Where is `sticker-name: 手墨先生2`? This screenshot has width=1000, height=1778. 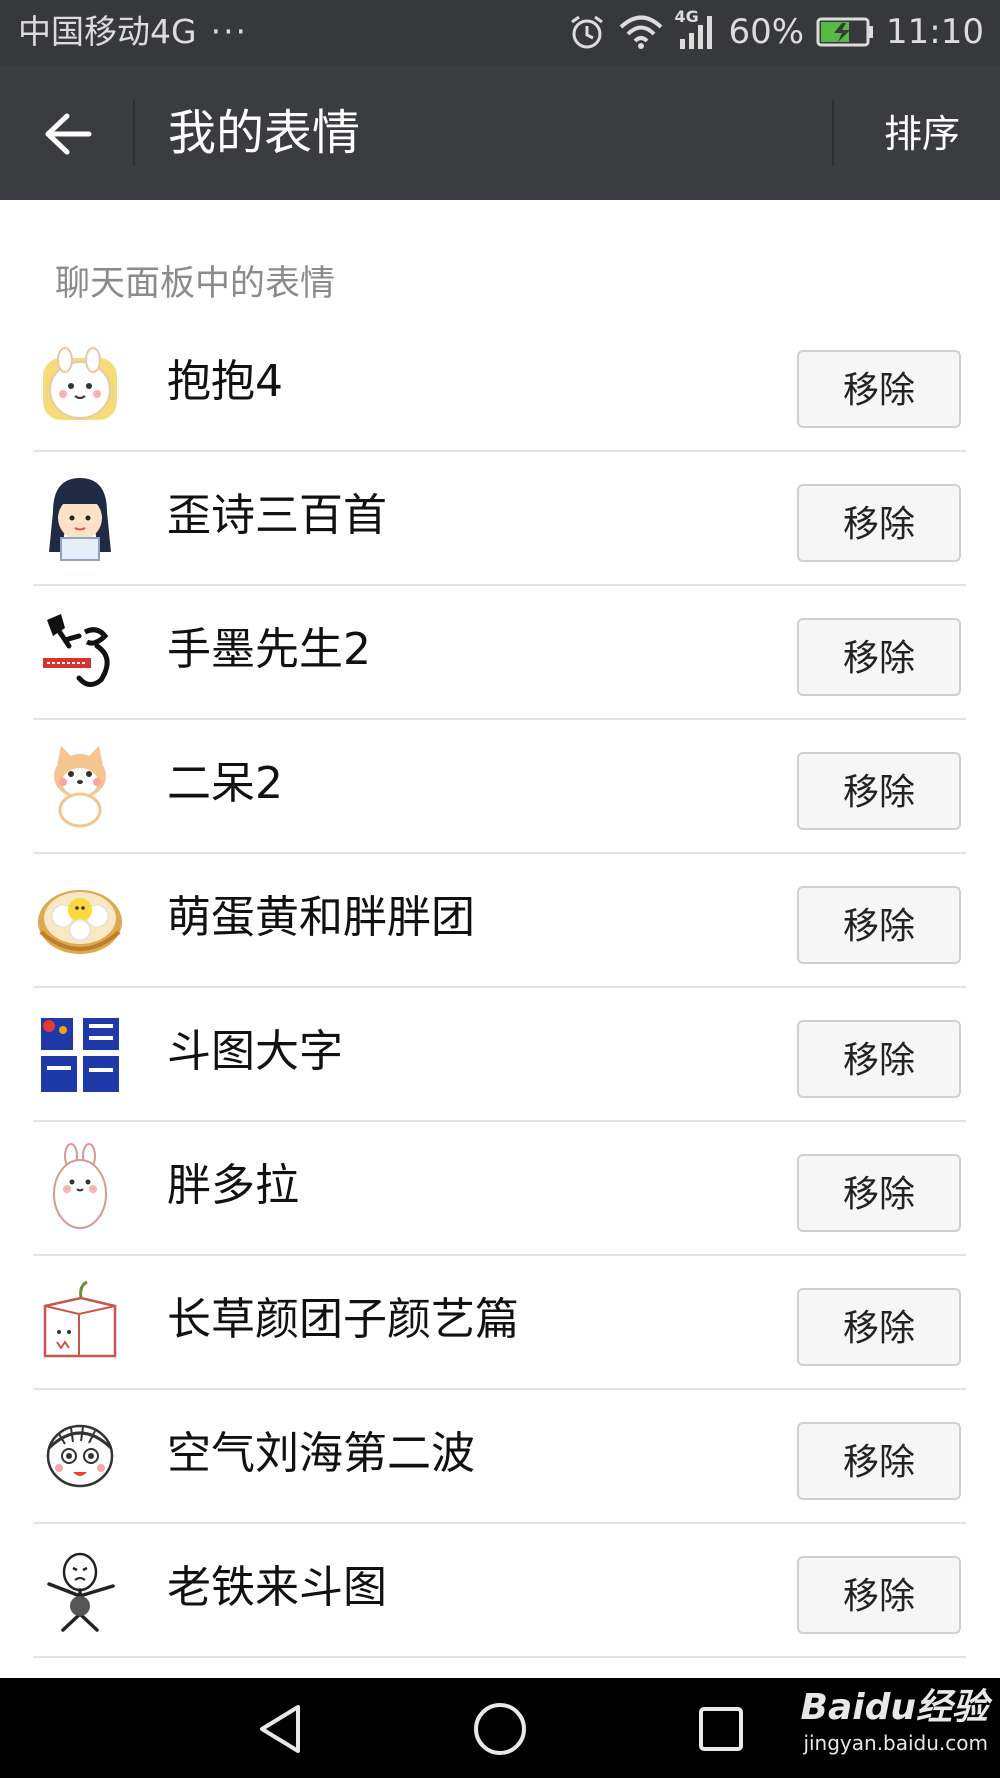
sticker-name: 手墨先生2 is located at coordinates (269, 649).